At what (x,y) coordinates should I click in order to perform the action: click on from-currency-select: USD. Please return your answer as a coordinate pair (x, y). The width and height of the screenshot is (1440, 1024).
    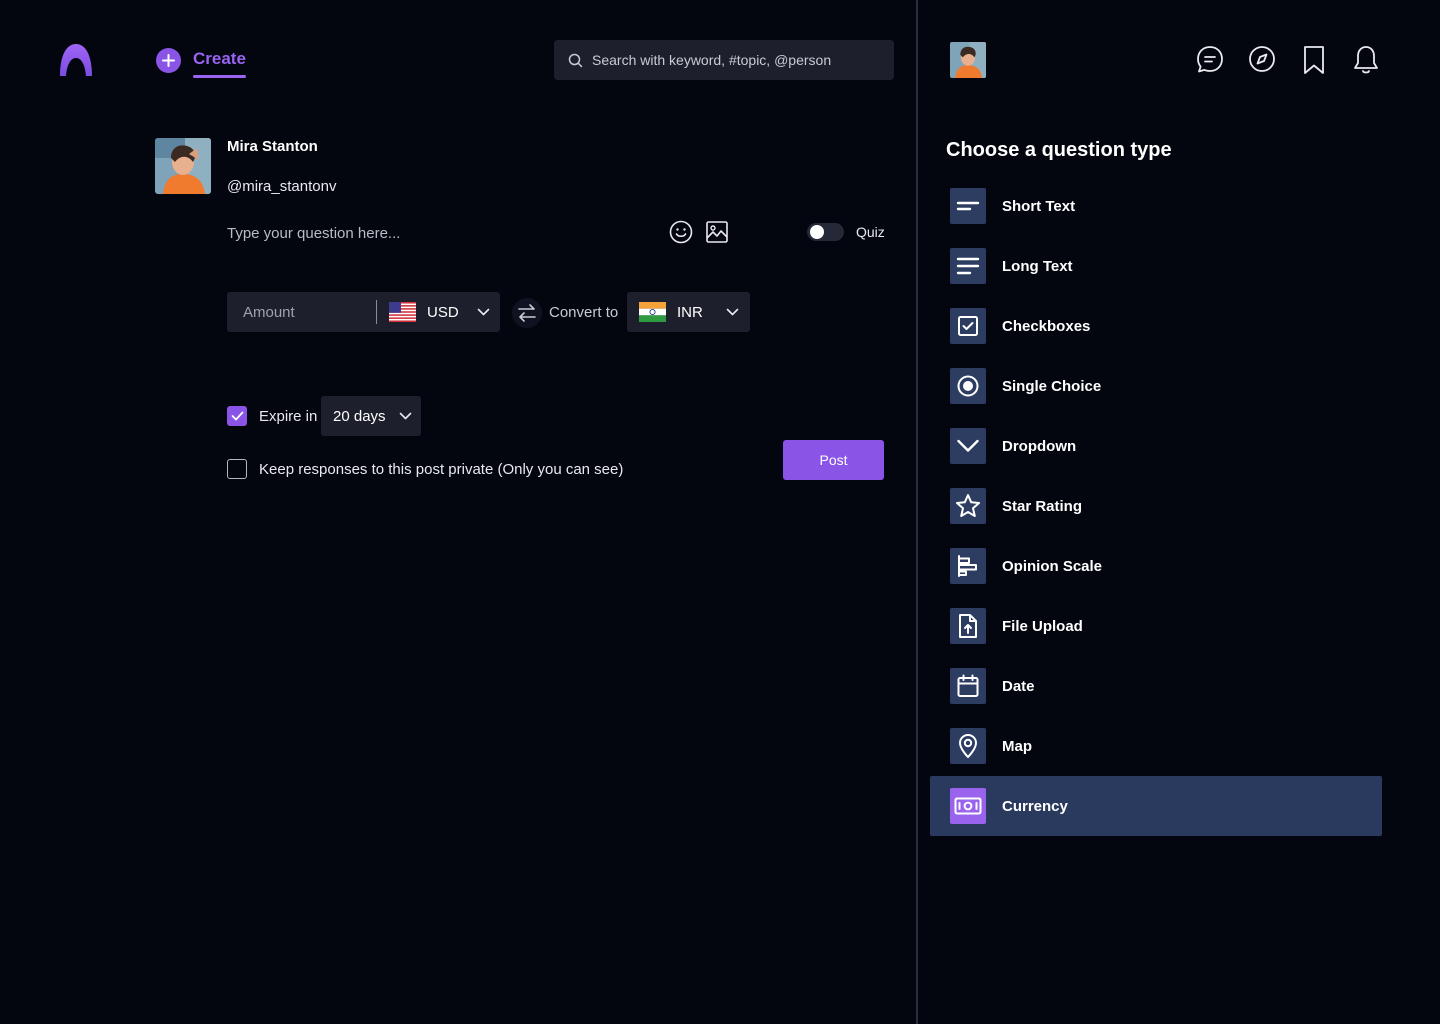
    Looking at the image, I should click on (439, 312).